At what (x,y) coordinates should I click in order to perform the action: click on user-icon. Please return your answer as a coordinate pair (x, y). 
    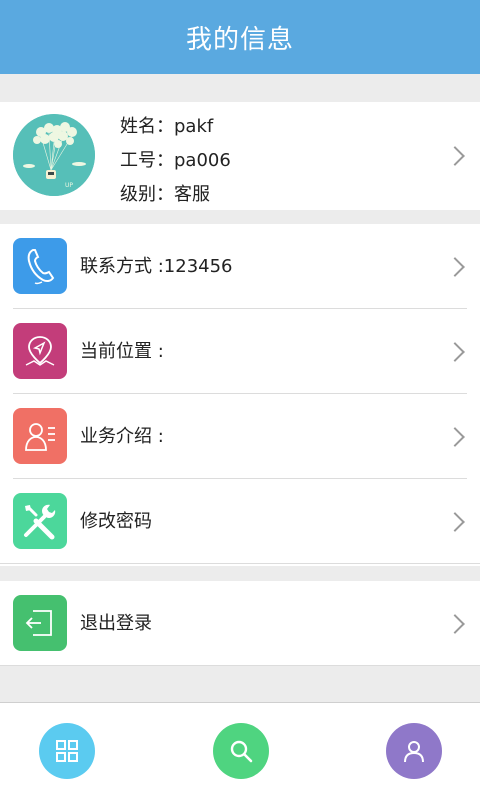
    Looking at the image, I should click on (414, 752).